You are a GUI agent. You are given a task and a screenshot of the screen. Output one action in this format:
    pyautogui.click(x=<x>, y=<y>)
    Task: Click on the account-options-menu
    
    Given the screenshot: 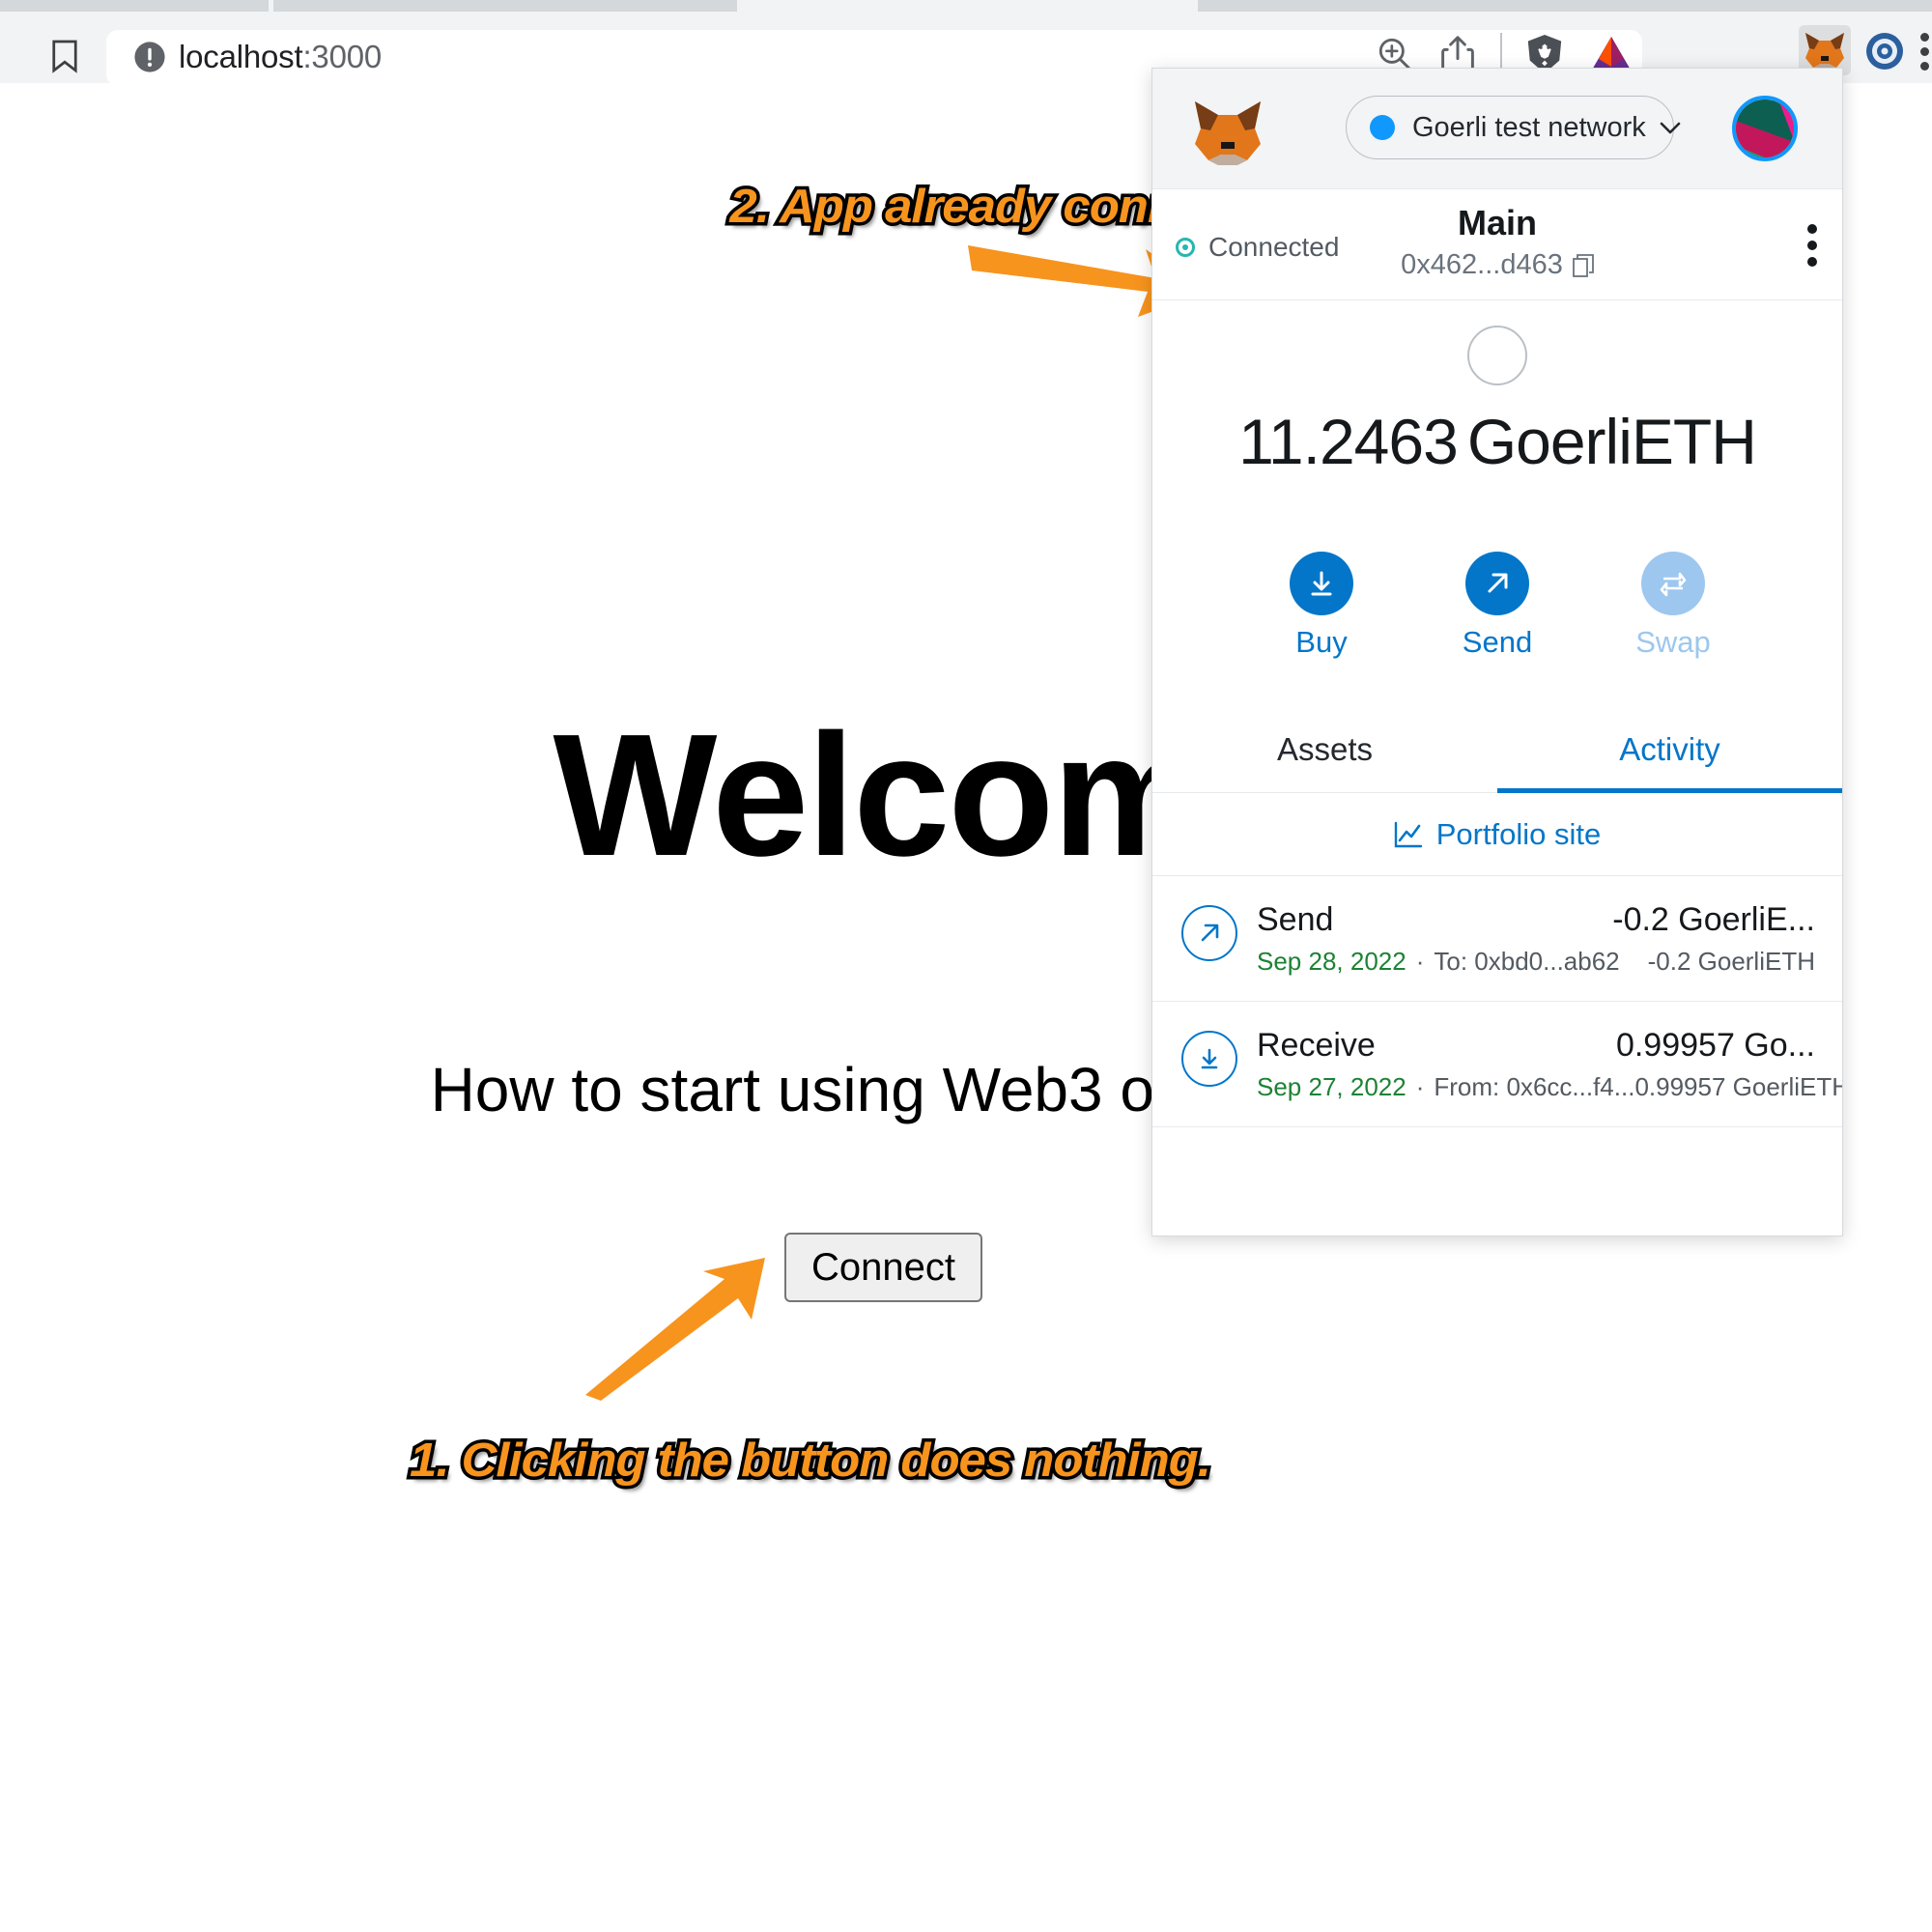 What is the action you would take?
    pyautogui.click(x=1812, y=245)
    